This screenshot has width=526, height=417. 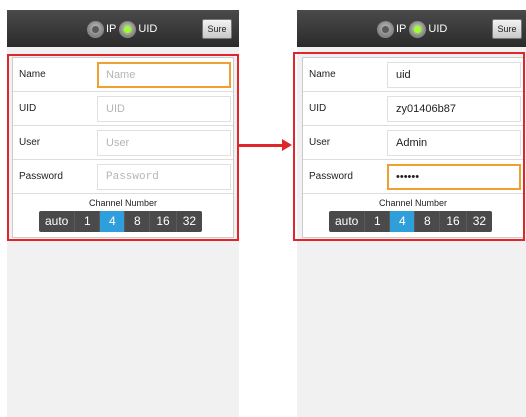 I want to click on password-row: Password ••••••, so click(x=413, y=177).